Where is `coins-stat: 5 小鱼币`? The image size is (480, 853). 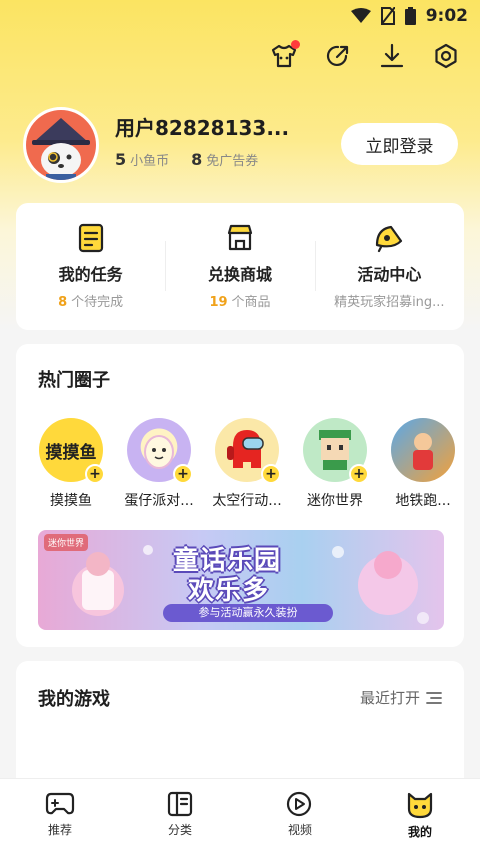 coins-stat: 5 小鱼币 is located at coordinates (142, 159).